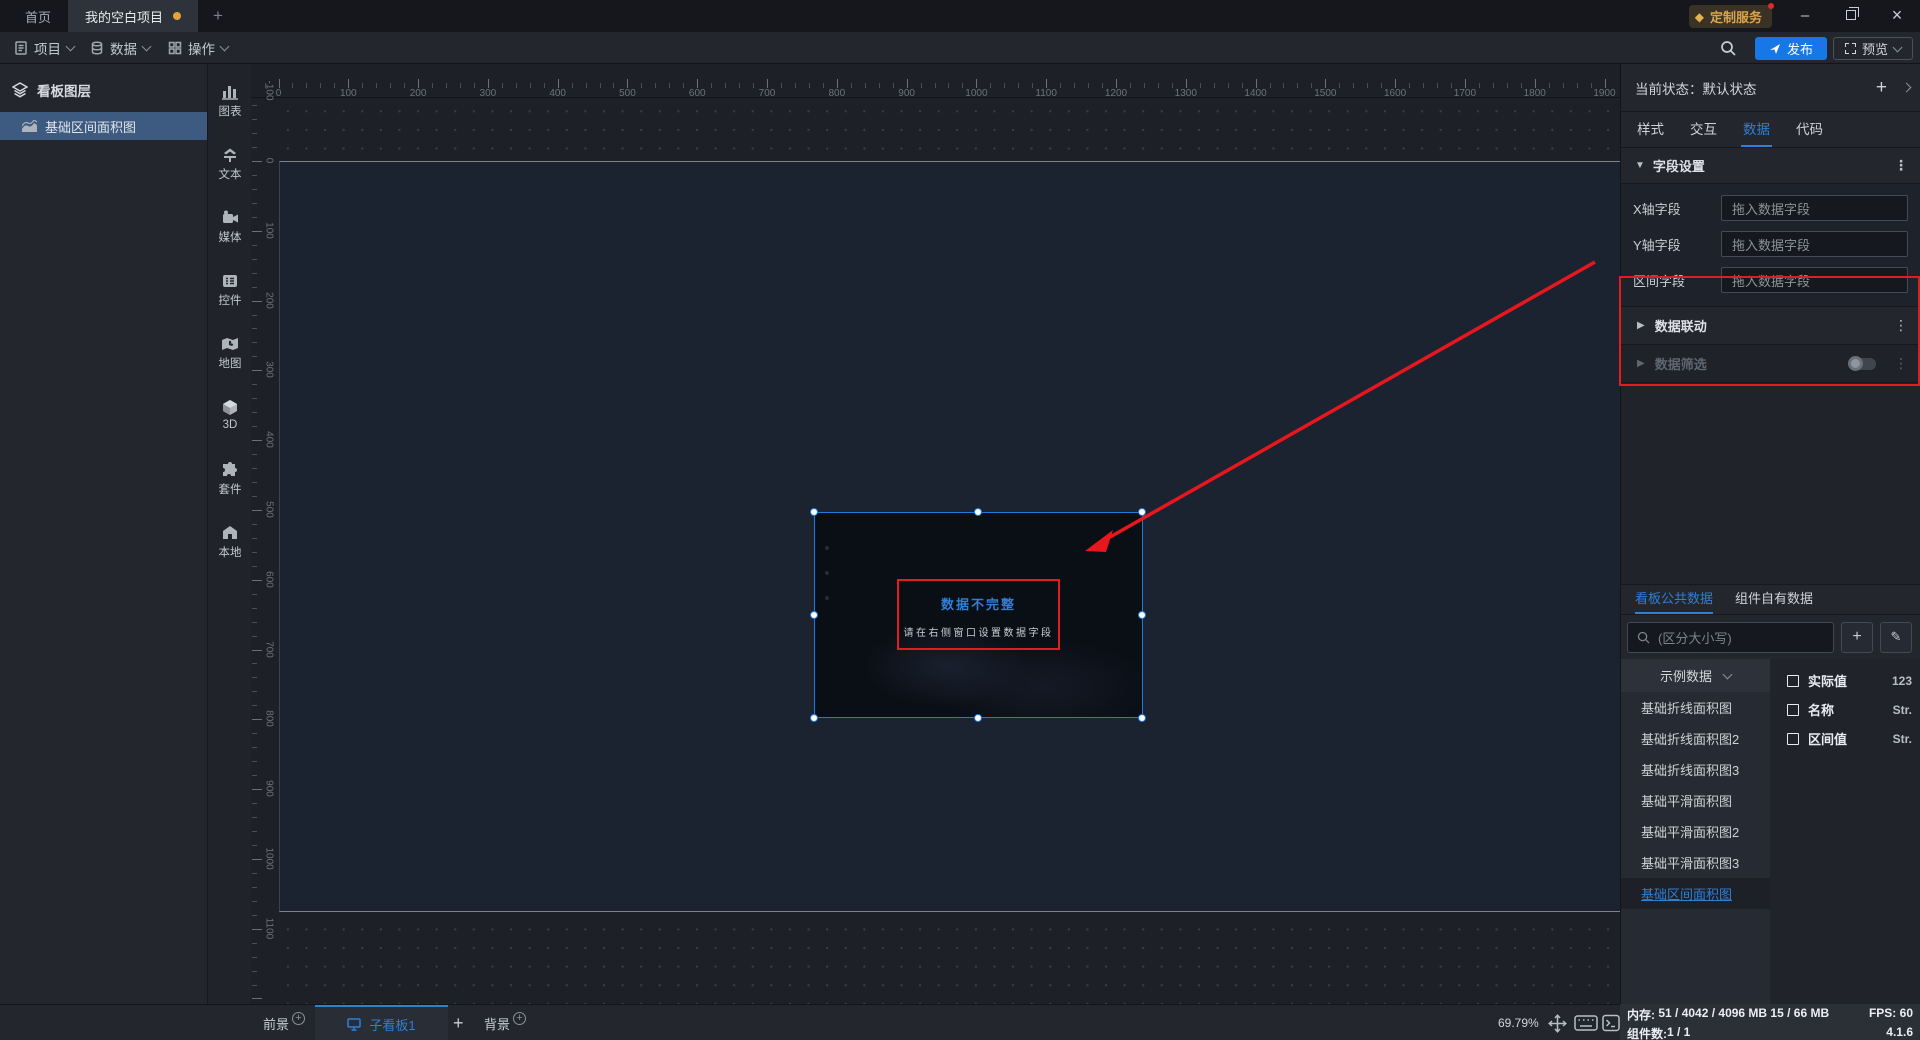 The width and height of the screenshot is (1920, 1040). What do you see at coordinates (1845, 709) in the screenshot?
I see `dataset-field-row: 名称 Str.` at bounding box center [1845, 709].